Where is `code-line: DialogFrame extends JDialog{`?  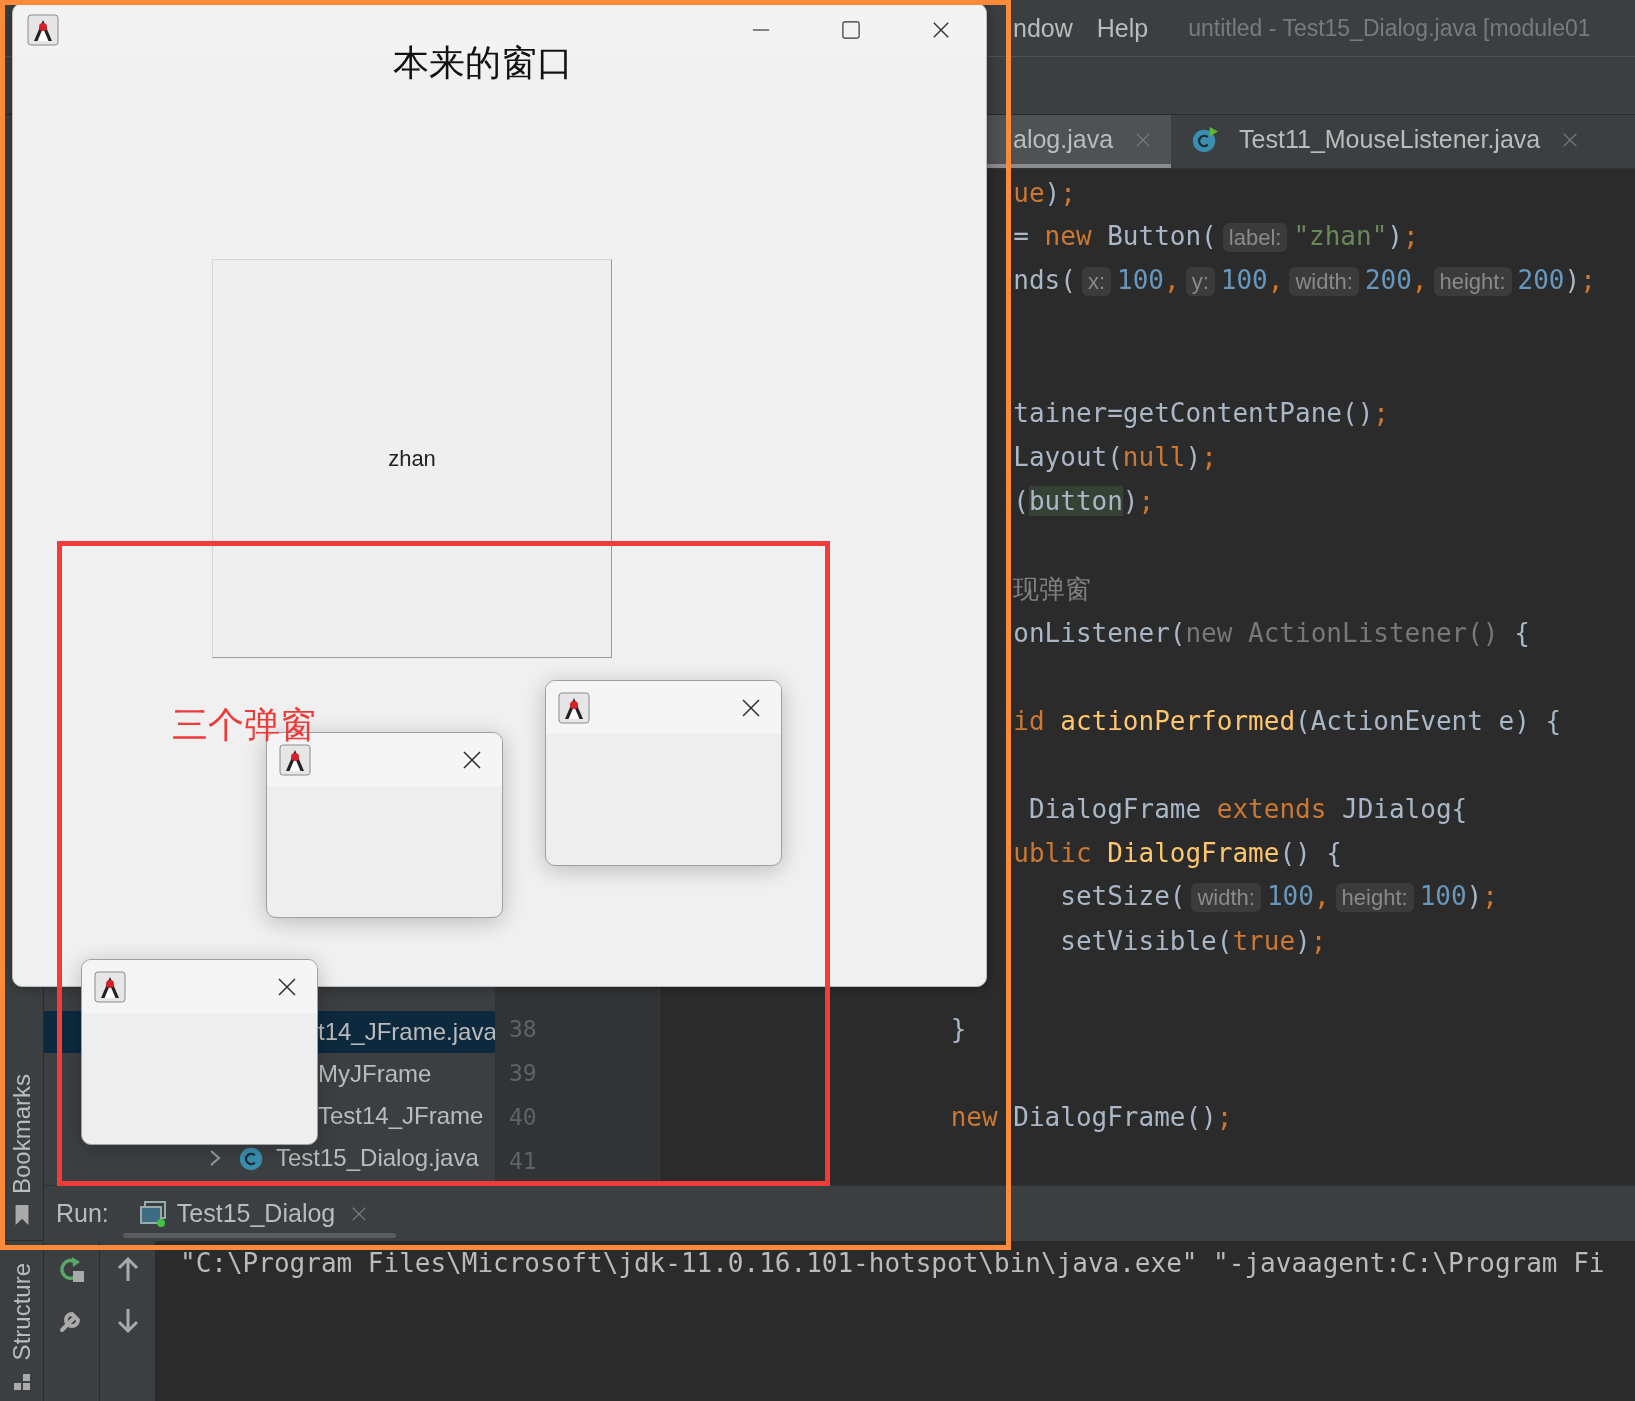 code-line: DialogFrame extends JDialog{ is located at coordinates (1247, 809).